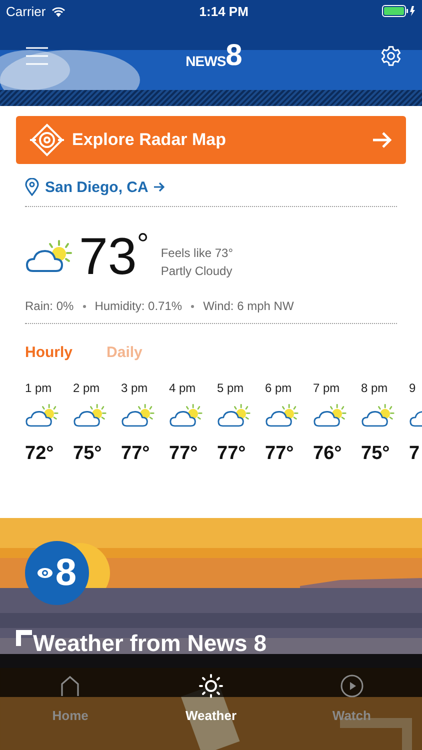 The height and width of the screenshot is (750, 422). Describe the element at coordinates (211, 686) in the screenshot. I see `sun-icon` at that location.